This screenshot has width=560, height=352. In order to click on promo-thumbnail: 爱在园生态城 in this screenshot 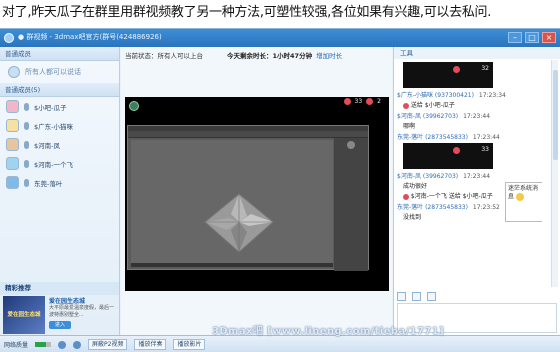, I will do `click(24, 315)`.